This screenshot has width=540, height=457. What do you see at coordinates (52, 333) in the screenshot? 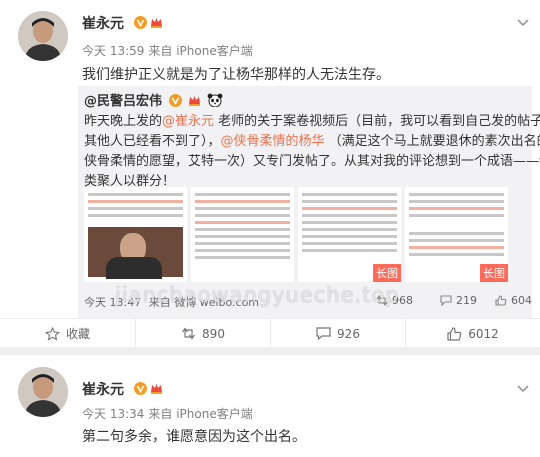
I see `star-icon` at bounding box center [52, 333].